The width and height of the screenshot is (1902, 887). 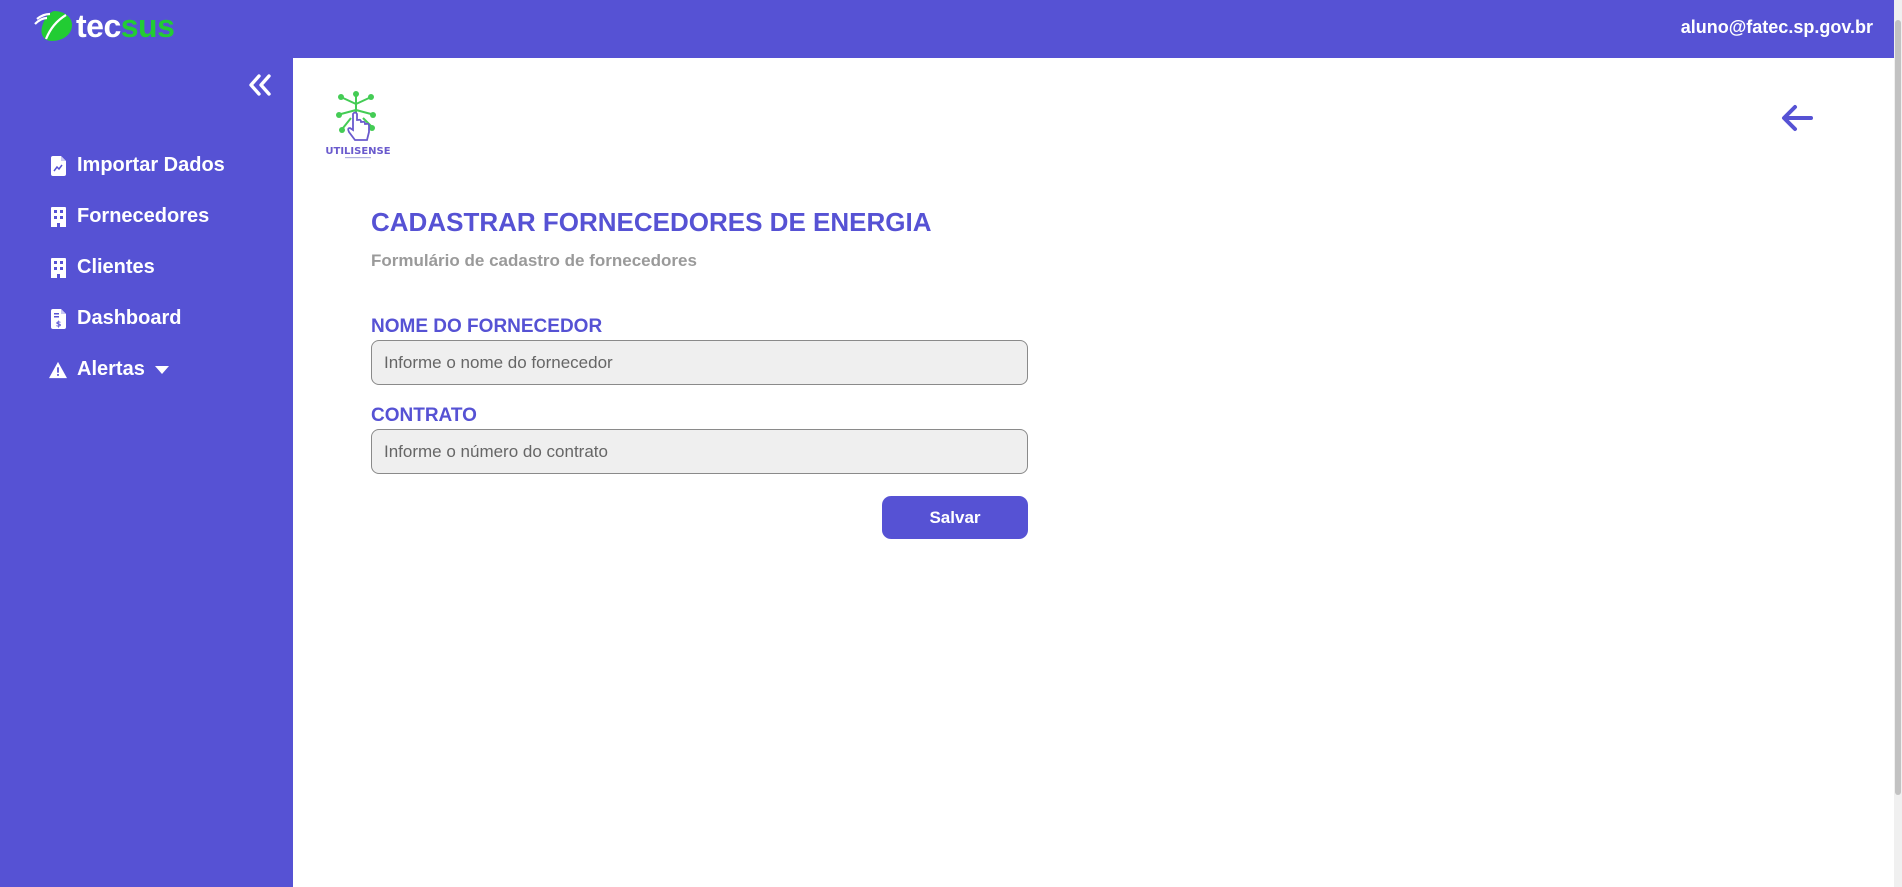 I want to click on double-chevron-left-icon, so click(x=260, y=85).